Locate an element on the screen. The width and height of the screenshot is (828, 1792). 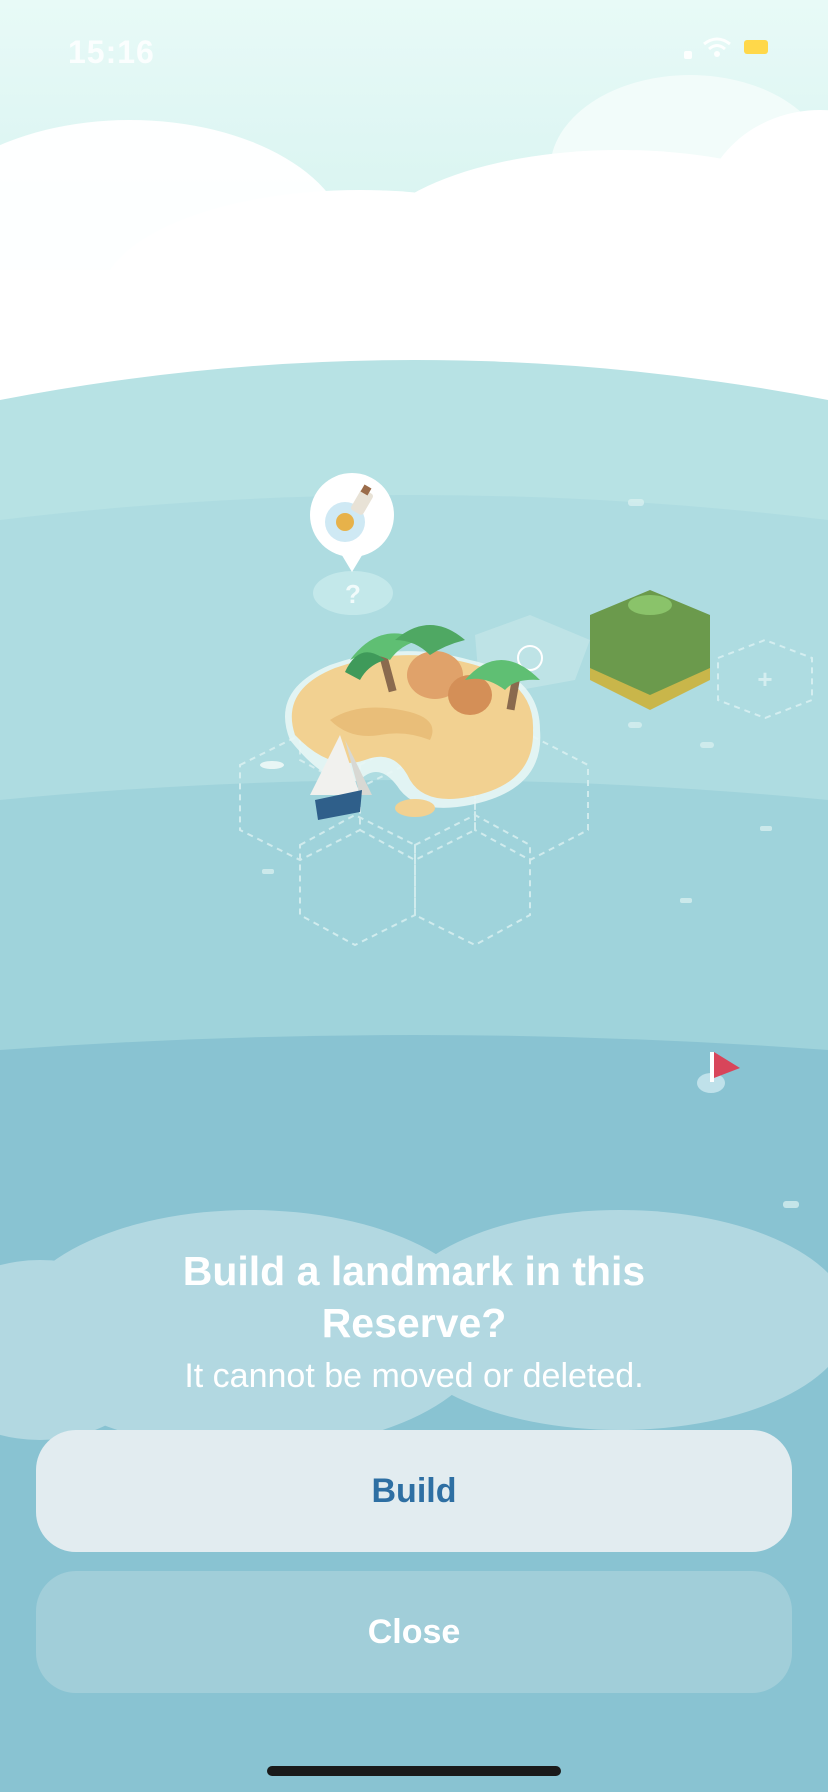
dialog-title-line2: Reserve? is located at coordinates (414, 1323).